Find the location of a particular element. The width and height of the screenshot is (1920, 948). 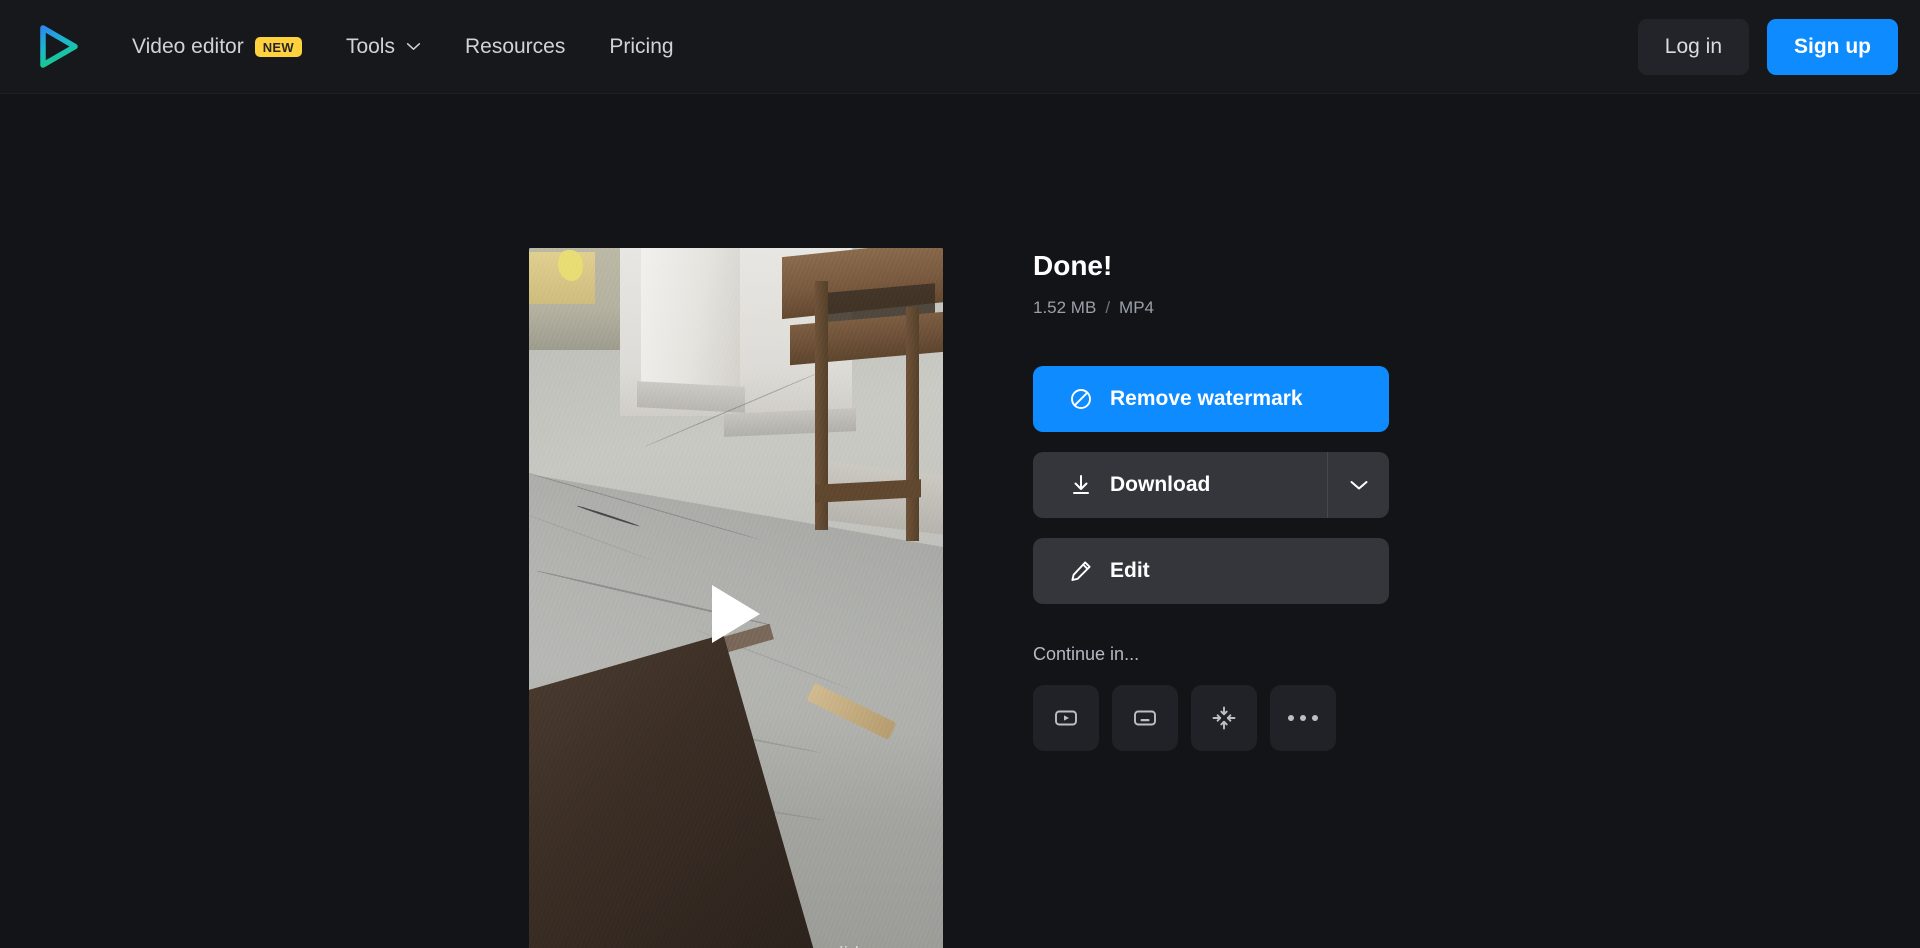

download-options-button is located at coordinates (1358, 485).